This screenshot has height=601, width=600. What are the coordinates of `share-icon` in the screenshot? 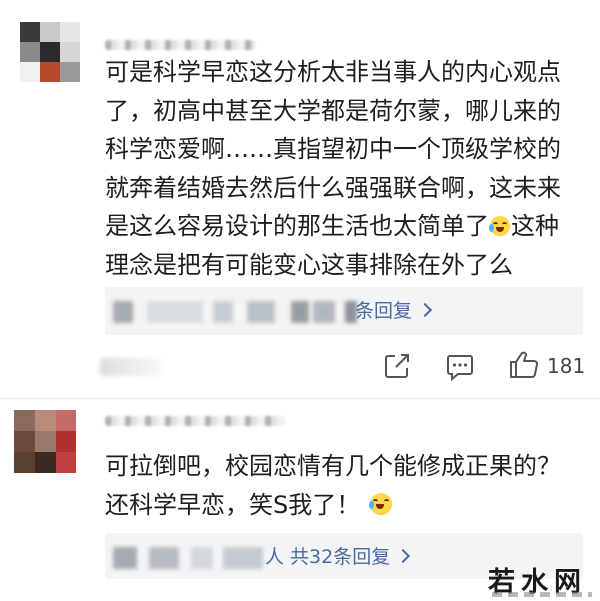 It's located at (397, 366).